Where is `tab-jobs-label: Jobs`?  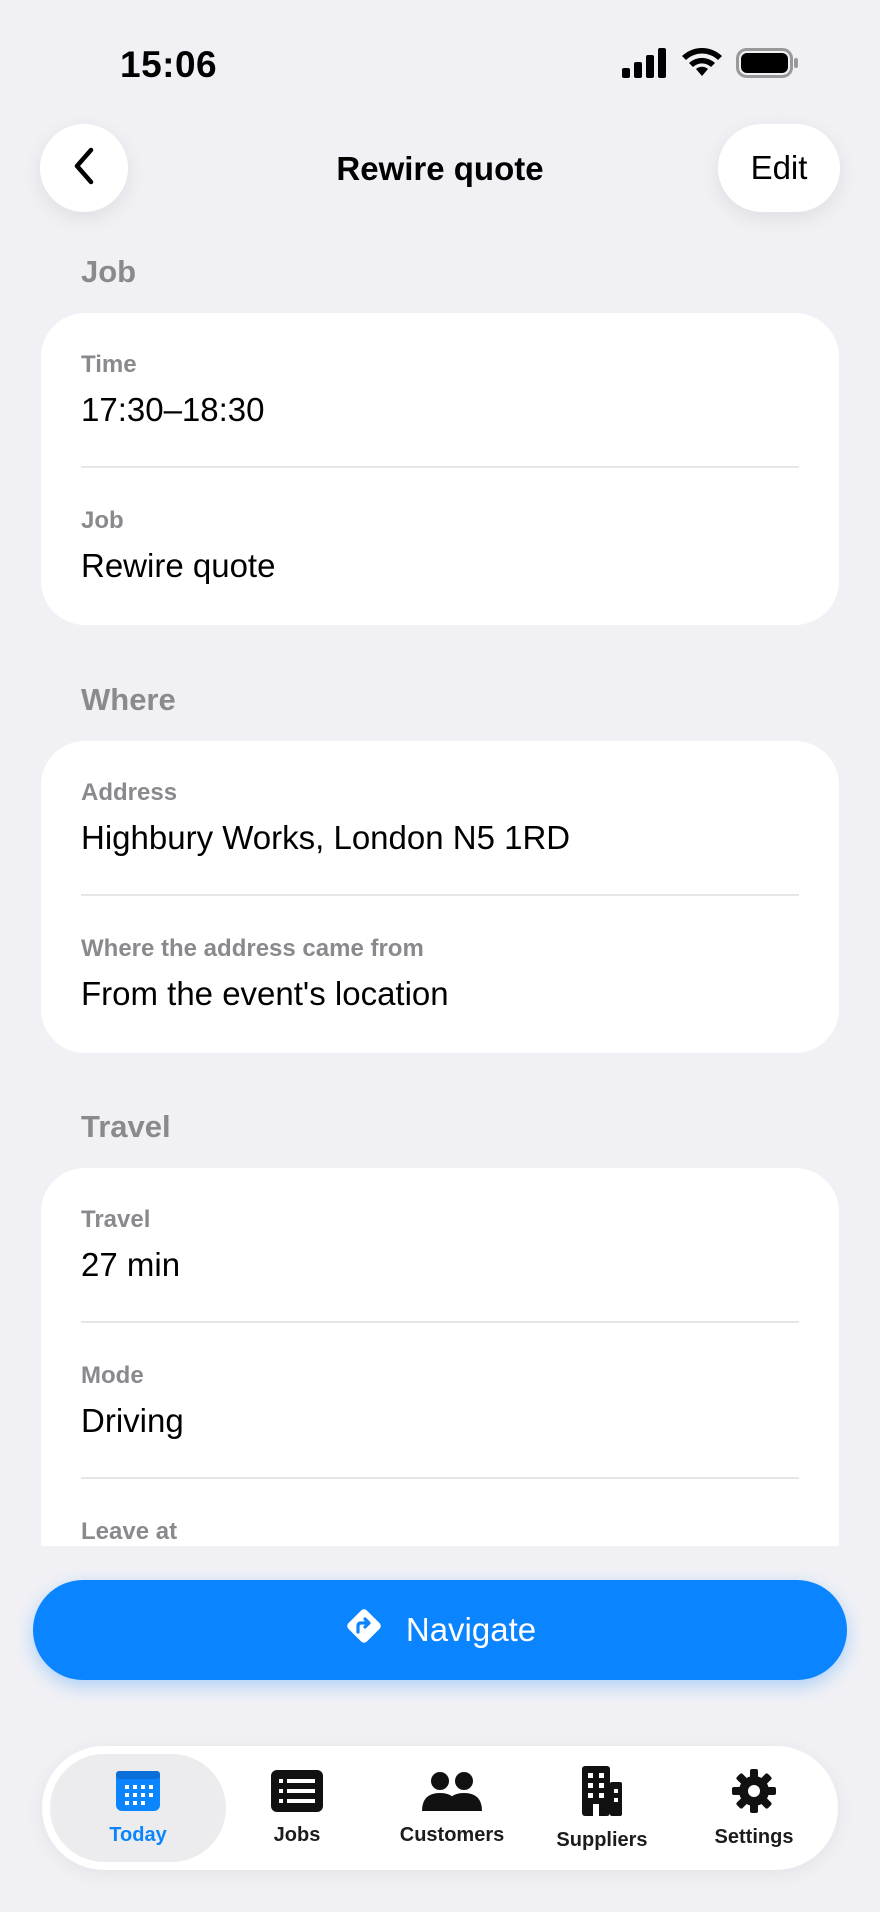
tab-jobs-label: Jobs is located at coordinates (297, 1835).